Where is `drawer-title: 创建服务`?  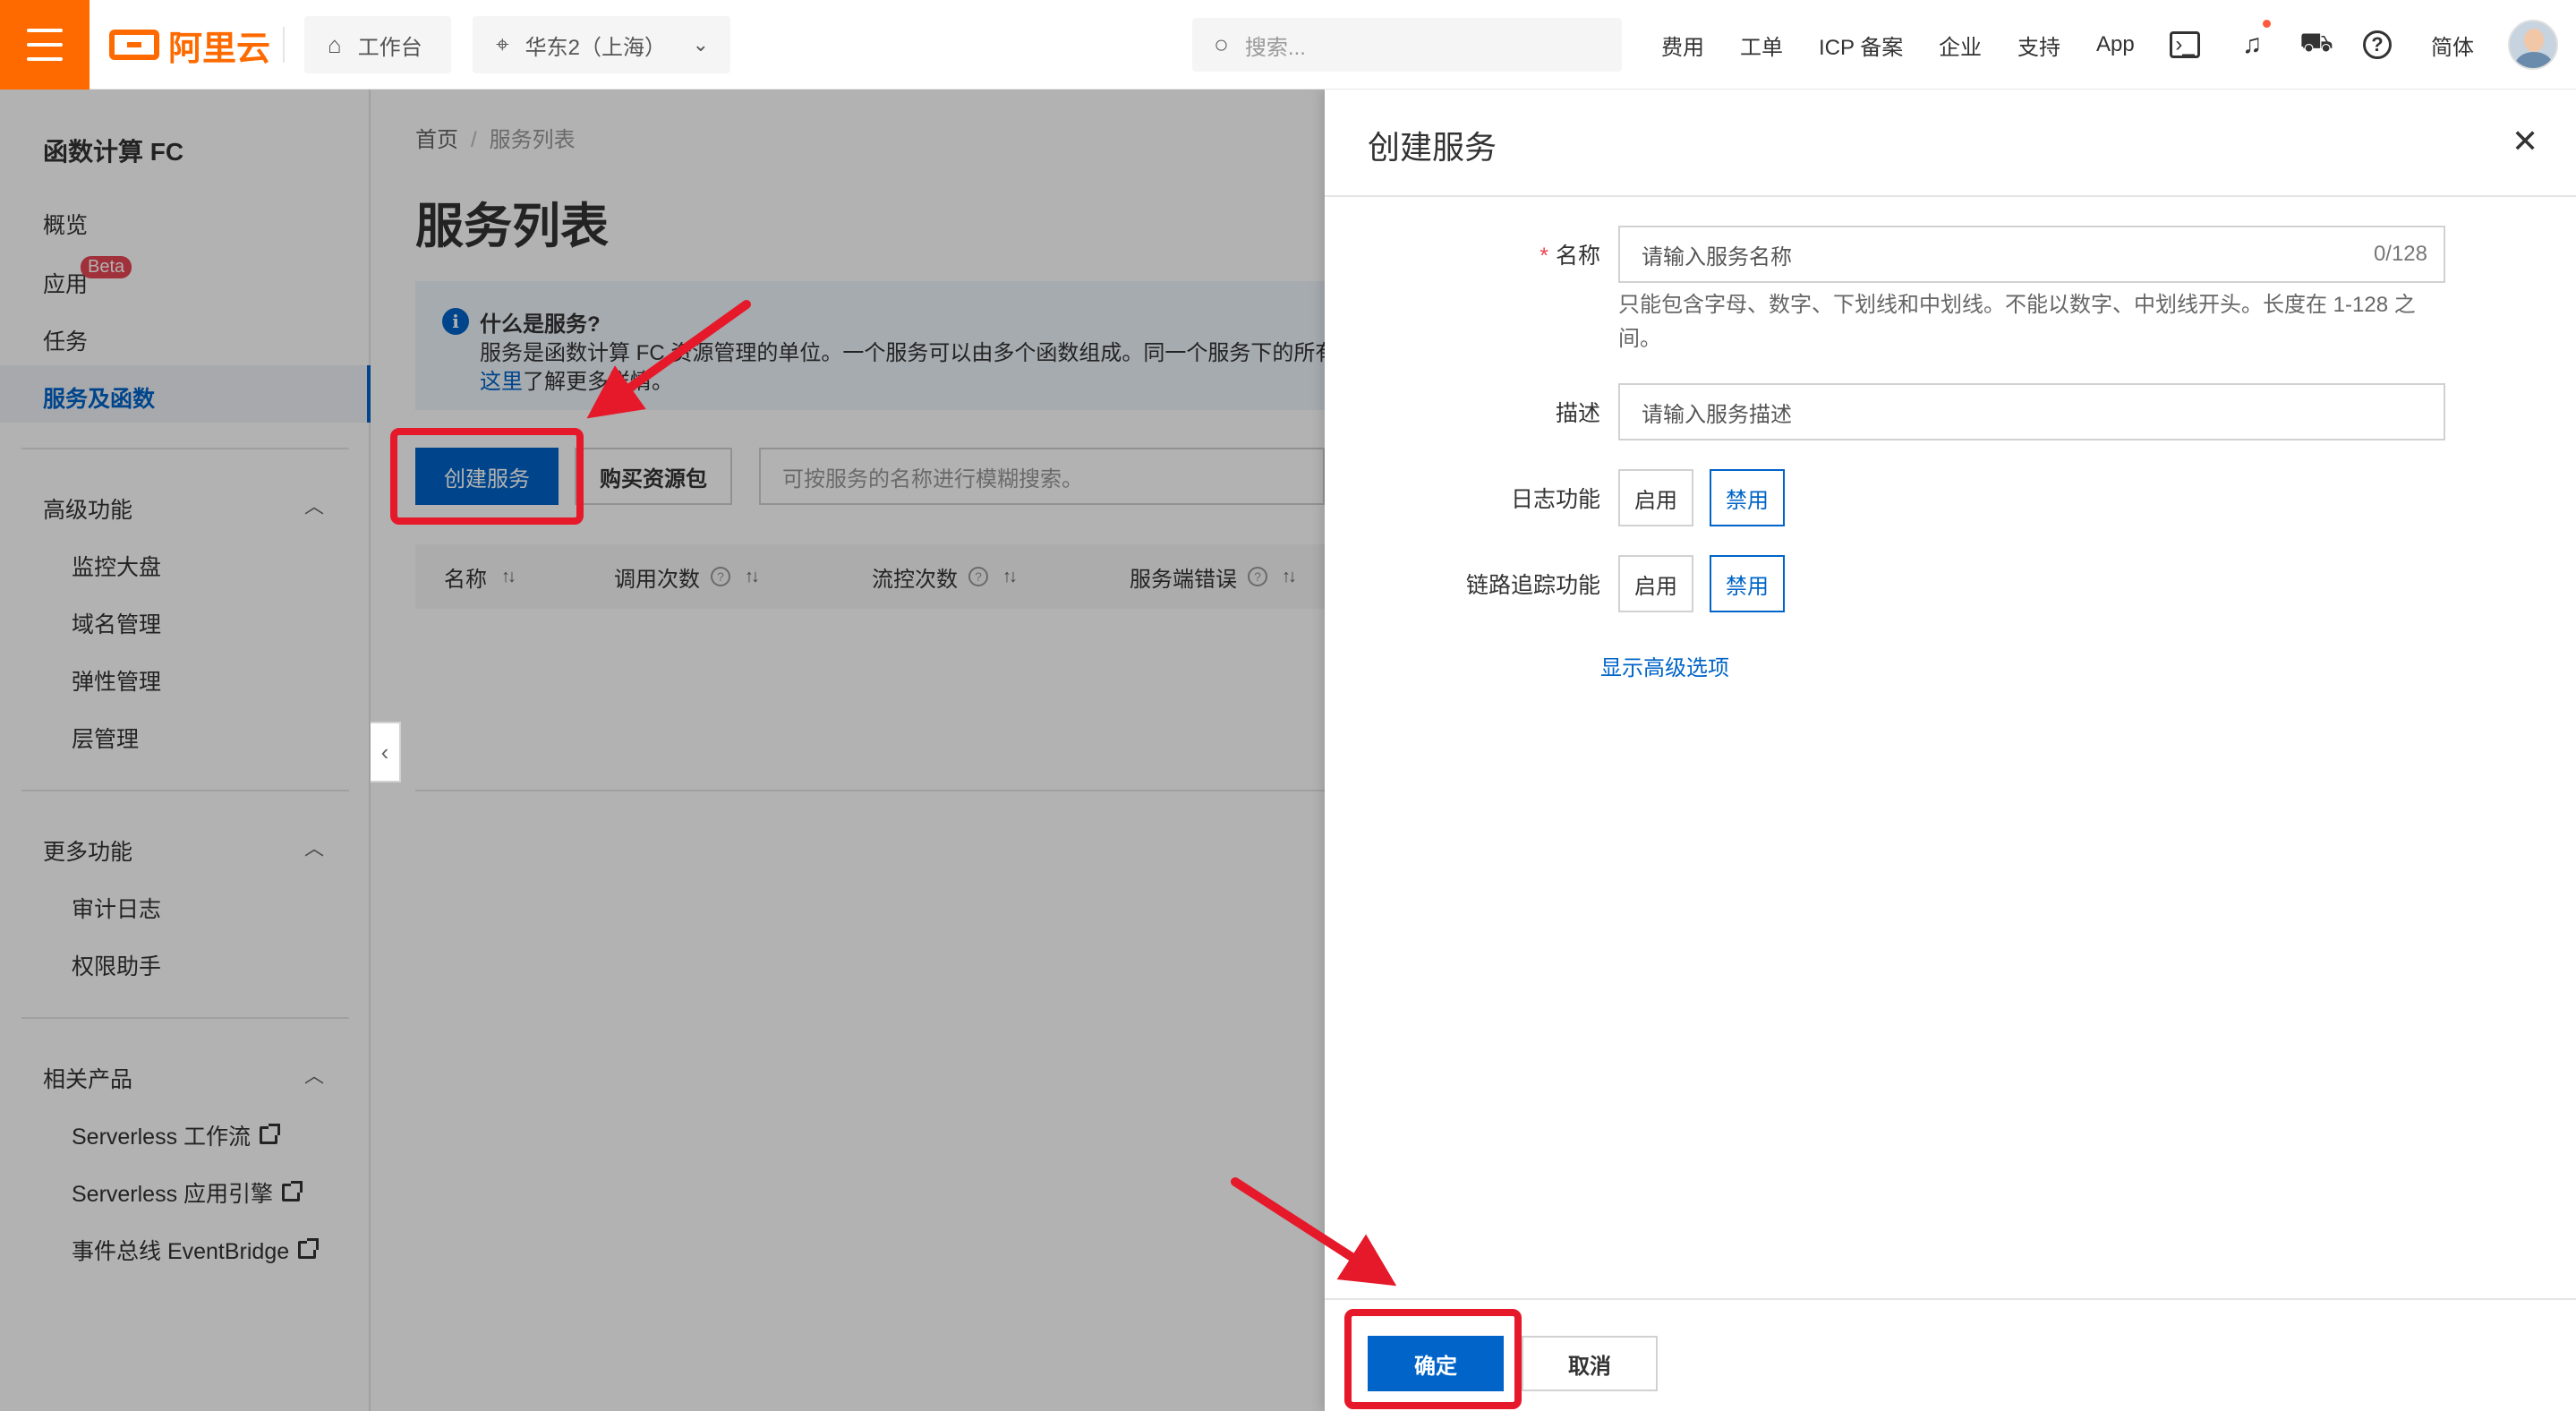 drawer-title: 创建服务 is located at coordinates (1432, 147).